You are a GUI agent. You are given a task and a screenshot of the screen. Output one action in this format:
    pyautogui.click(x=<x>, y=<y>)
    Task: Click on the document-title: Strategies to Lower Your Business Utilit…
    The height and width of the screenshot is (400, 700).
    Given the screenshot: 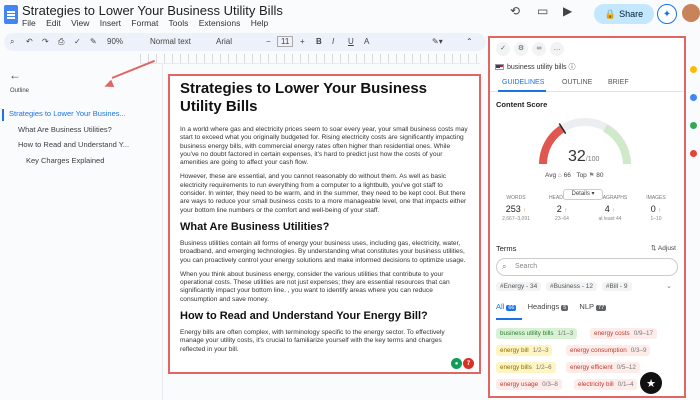 What is the action you would take?
    pyautogui.click(x=152, y=10)
    